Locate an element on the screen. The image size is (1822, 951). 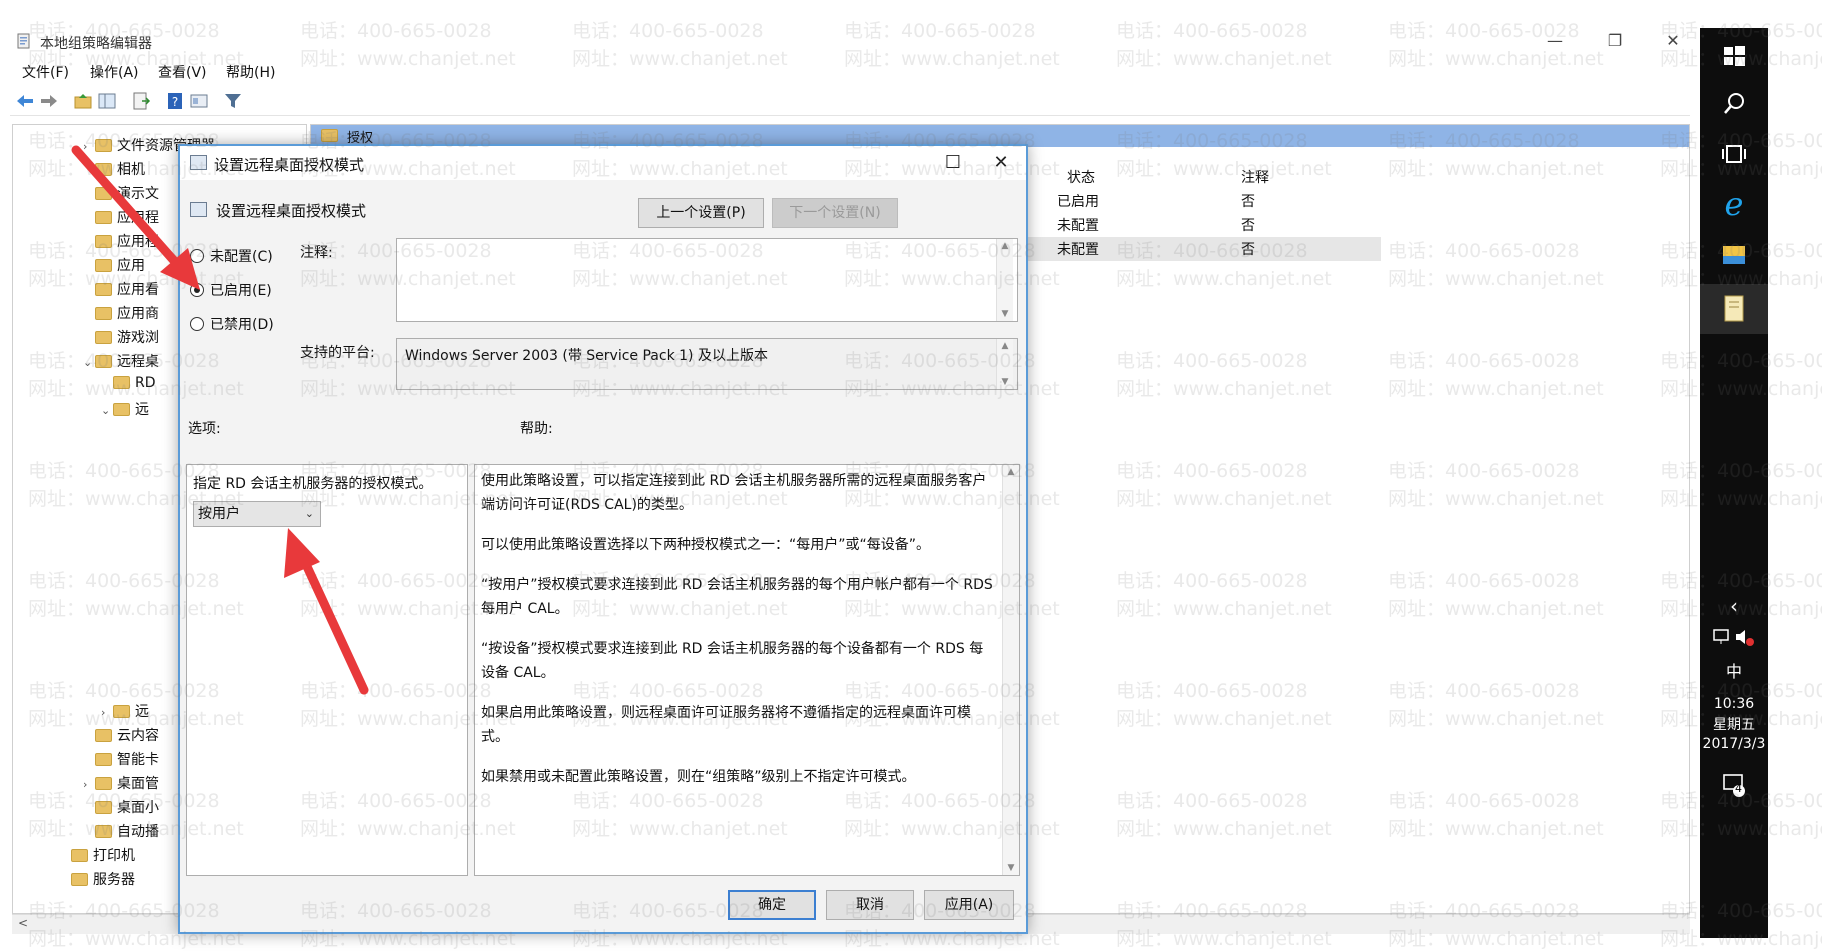
dialog-close-button: ✕ is located at coordinates (1001, 163).